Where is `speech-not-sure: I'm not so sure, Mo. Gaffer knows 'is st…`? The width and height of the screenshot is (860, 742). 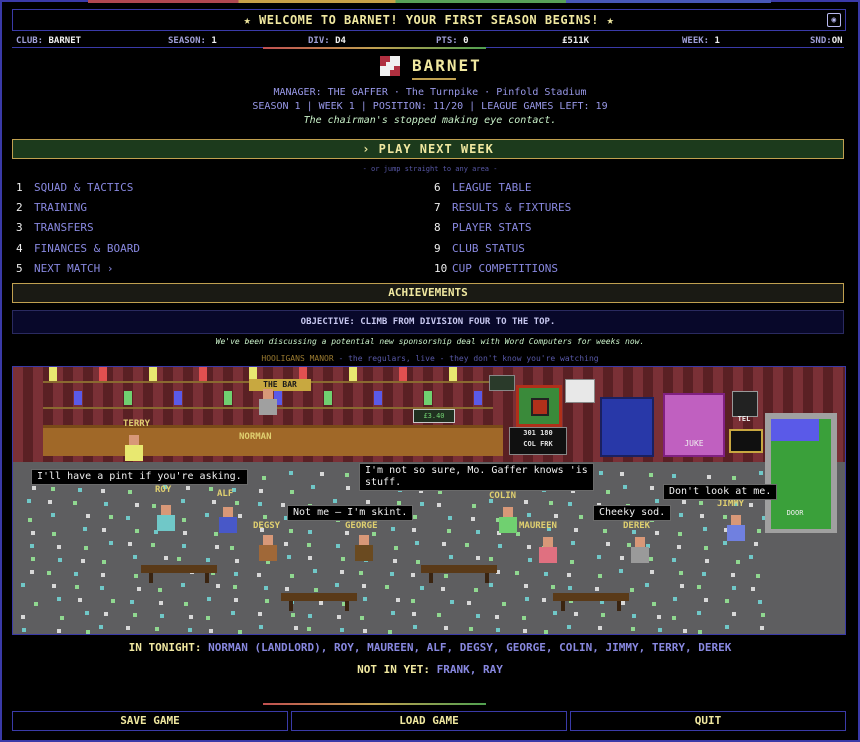 speech-not-sure: I'm not so sure, Mo. Gaffer knows 'is st… is located at coordinates (476, 477).